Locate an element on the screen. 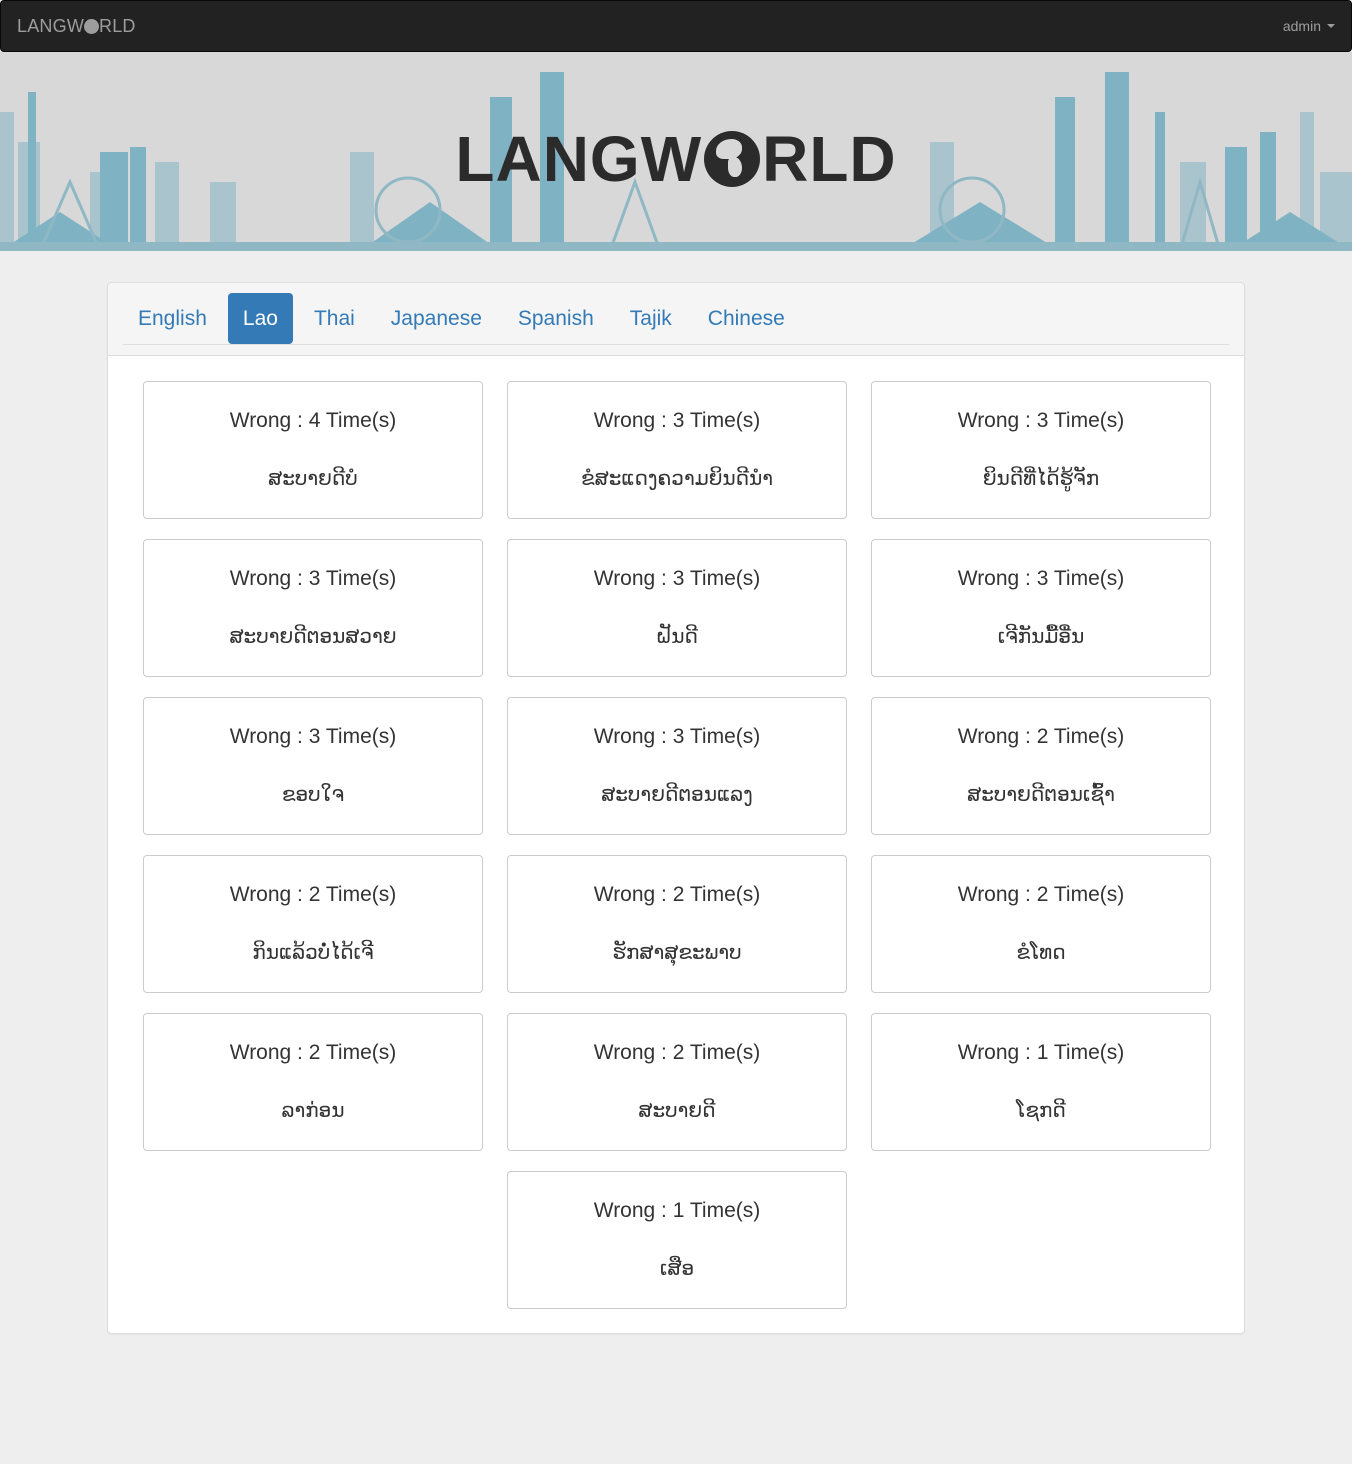 This screenshot has width=1352, height=1464. word-card: Wrong : 3 Time(s) ສະບາຍດີຕອນແລງ is located at coordinates (677, 766).